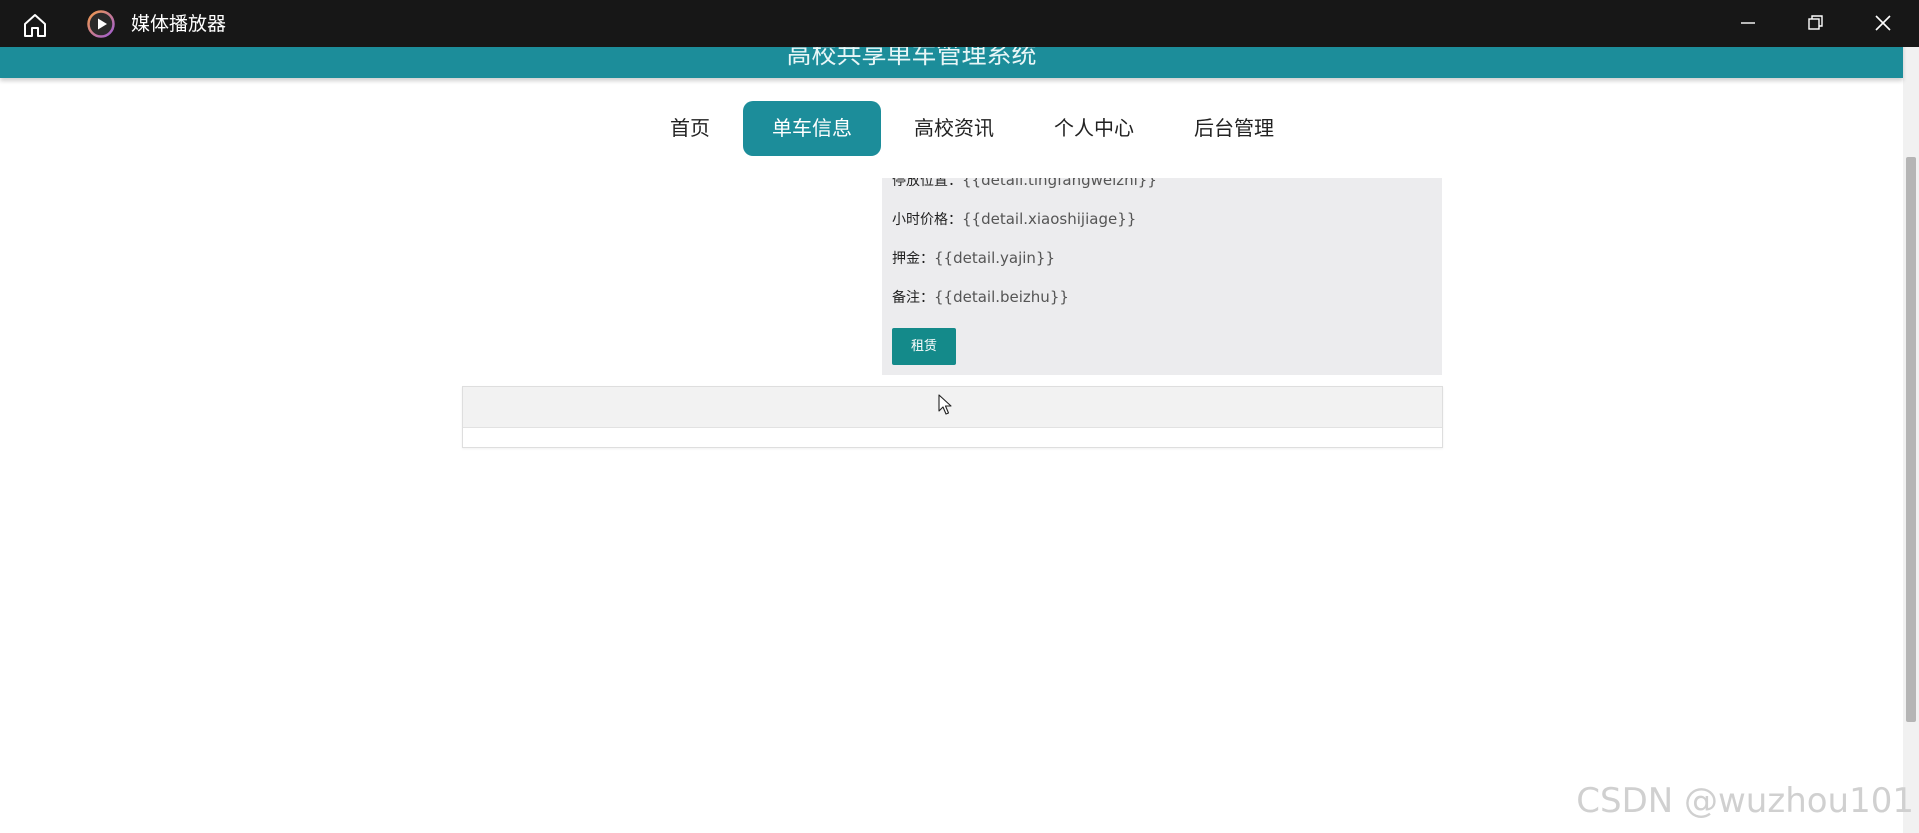 This screenshot has height=833, width=1919. I want to click on minimize-icon, so click(1748, 23).